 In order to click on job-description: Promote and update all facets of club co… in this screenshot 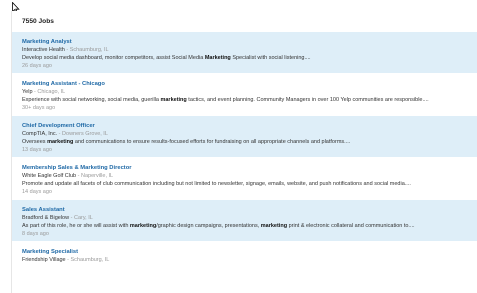, I will do `click(245, 184)`.